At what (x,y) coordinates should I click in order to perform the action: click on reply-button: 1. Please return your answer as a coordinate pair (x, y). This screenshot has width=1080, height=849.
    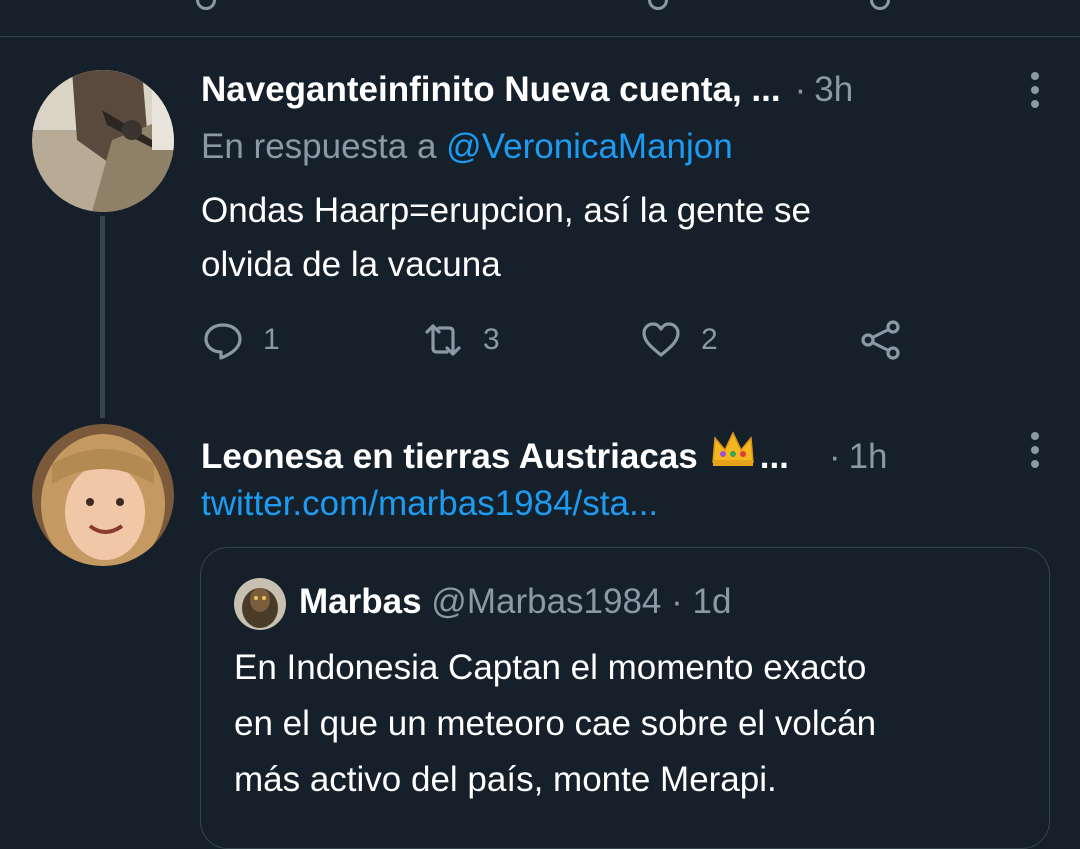
    Looking at the image, I should click on (240, 340).